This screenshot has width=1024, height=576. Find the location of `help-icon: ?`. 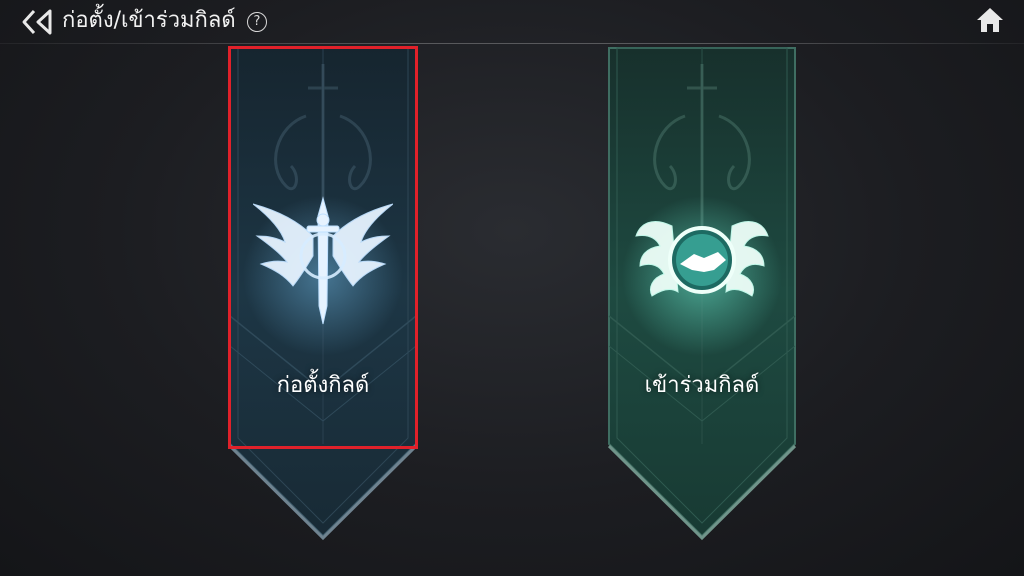

help-icon: ? is located at coordinates (257, 22).